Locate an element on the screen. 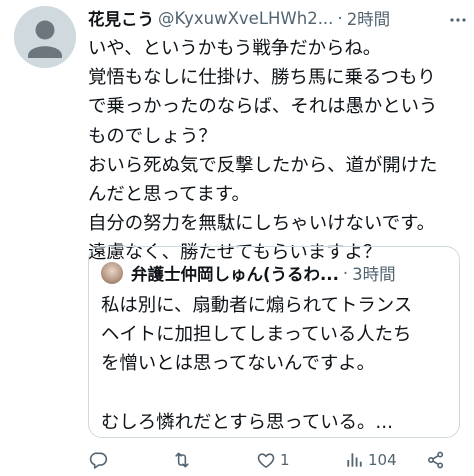 Image resolution: width=474 pixels, height=476 pixels. like-count: 1 is located at coordinates (285, 460).